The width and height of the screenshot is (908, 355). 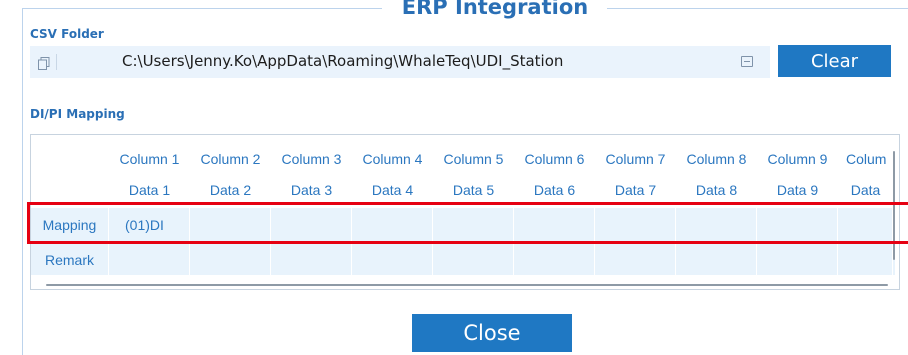 What do you see at coordinates (635, 190) in the screenshot?
I see `data-header: Data 7` at bounding box center [635, 190].